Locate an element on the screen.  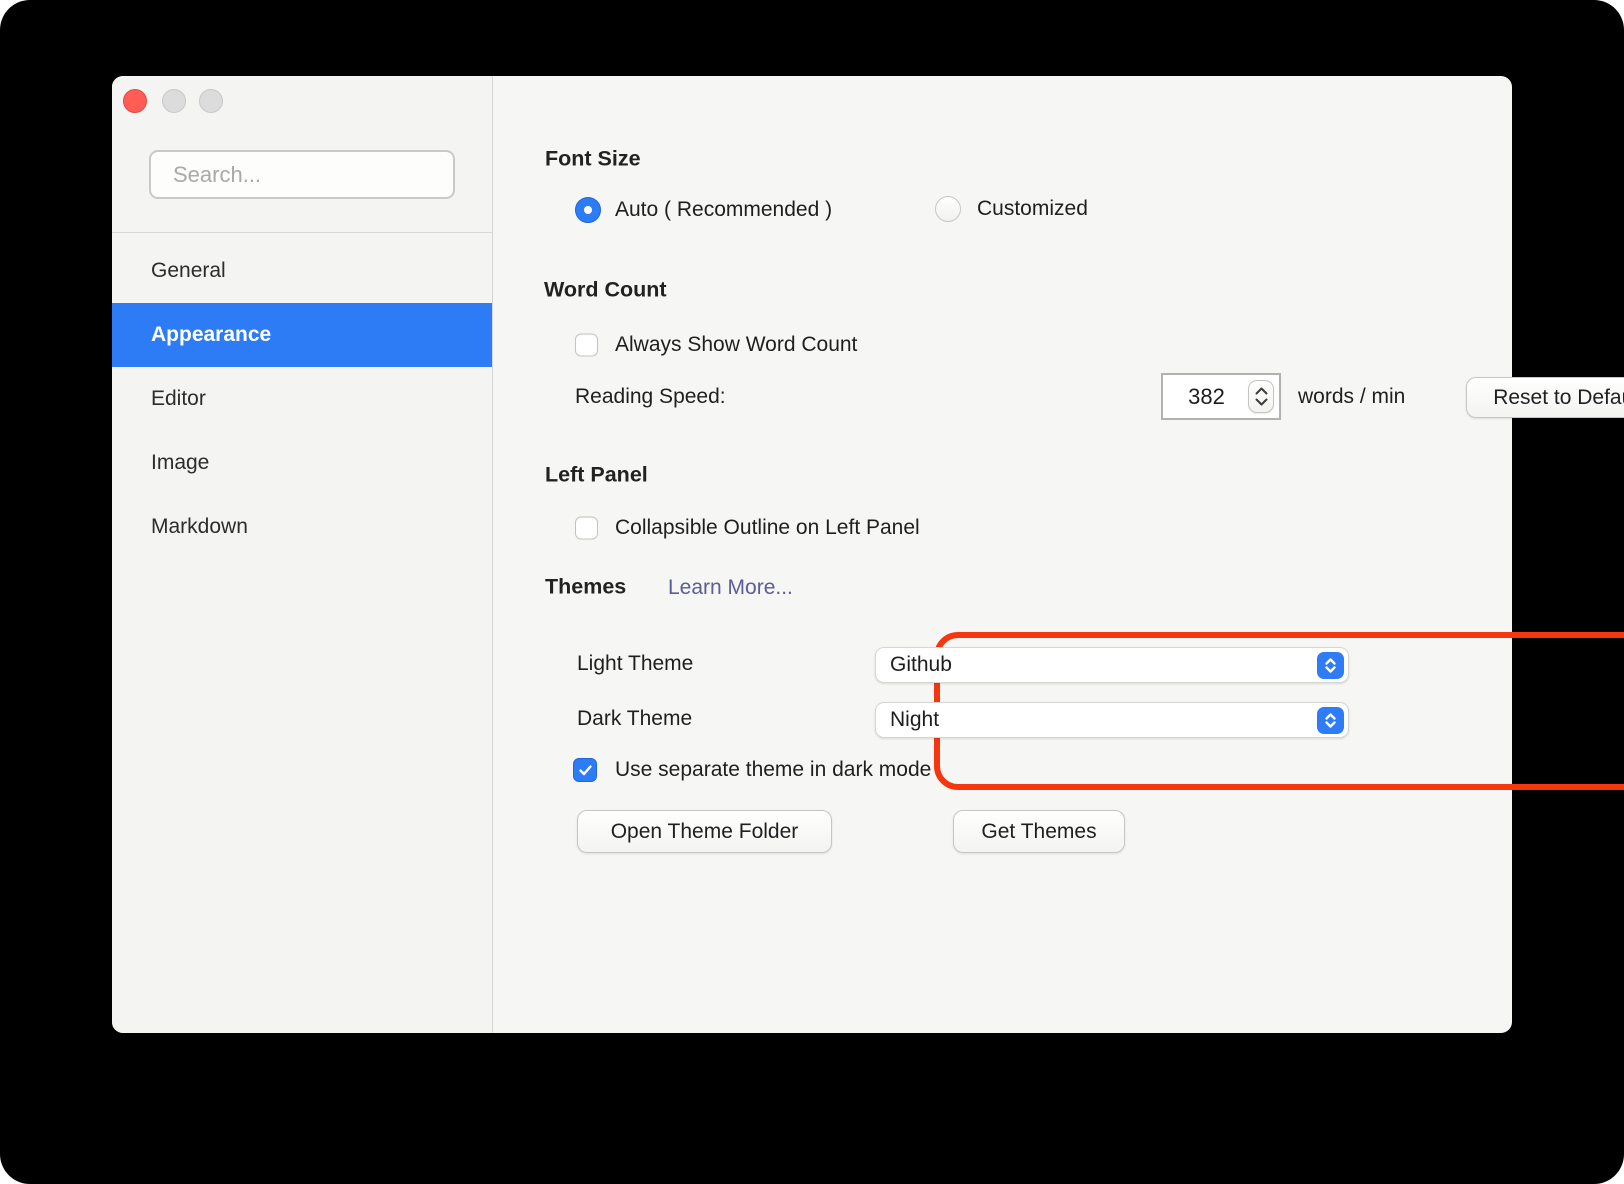
open-theme-folder-button: Open Theme Folder is located at coordinates (704, 831).